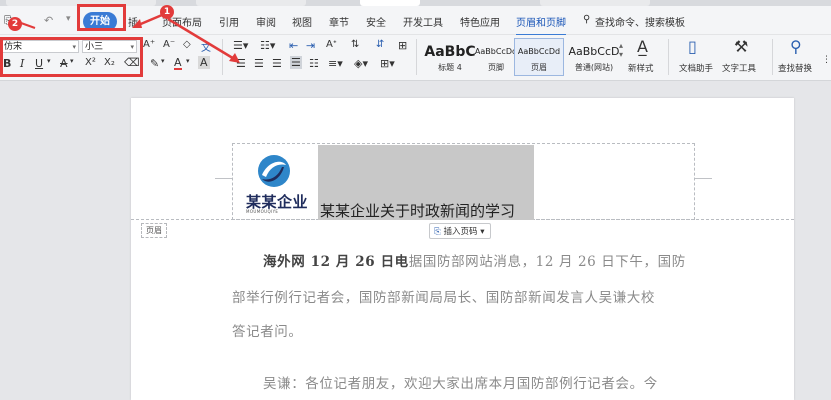  I want to click on header-title: 某某企业关于时政新闻的学习, so click(417, 210).